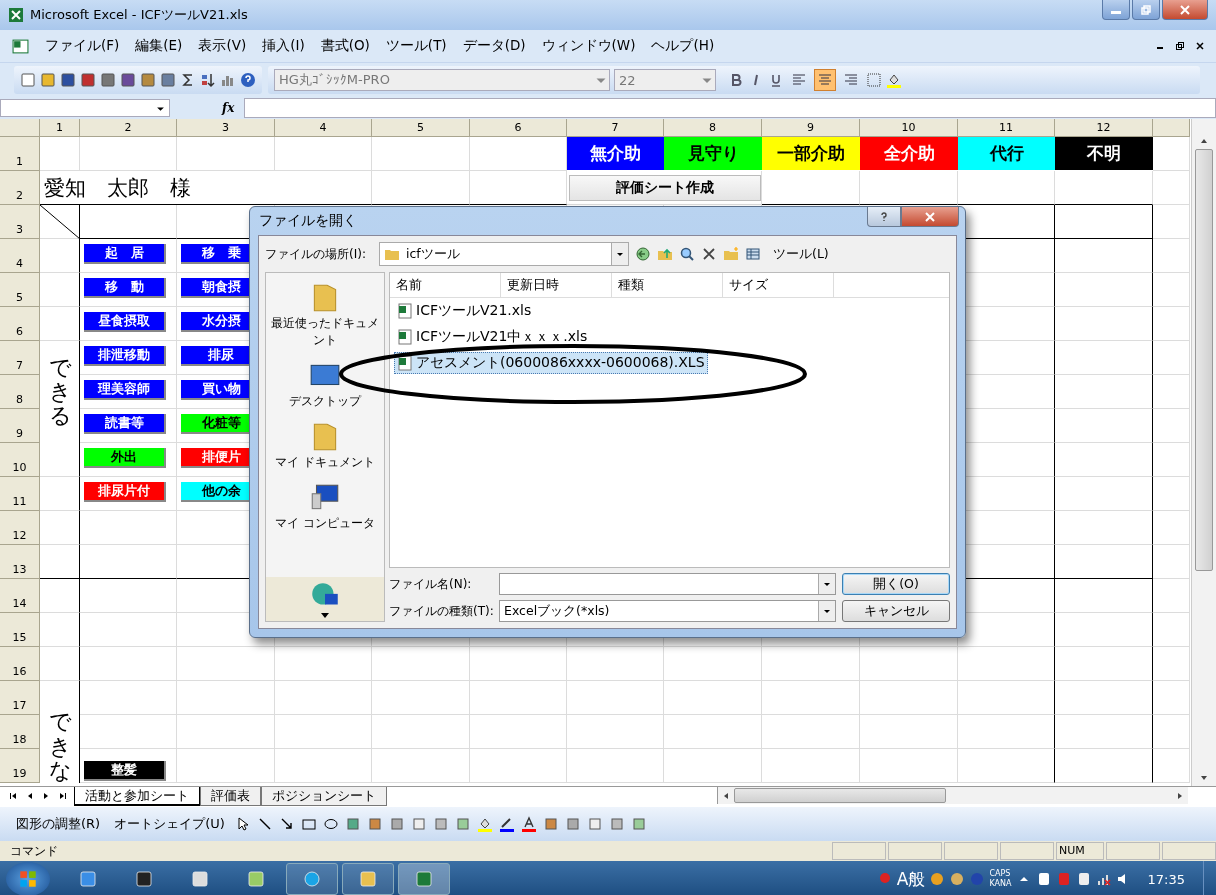 The width and height of the screenshot is (1216, 895). I want to click on draw-menu-button: 図形の調整(R), so click(58, 824).